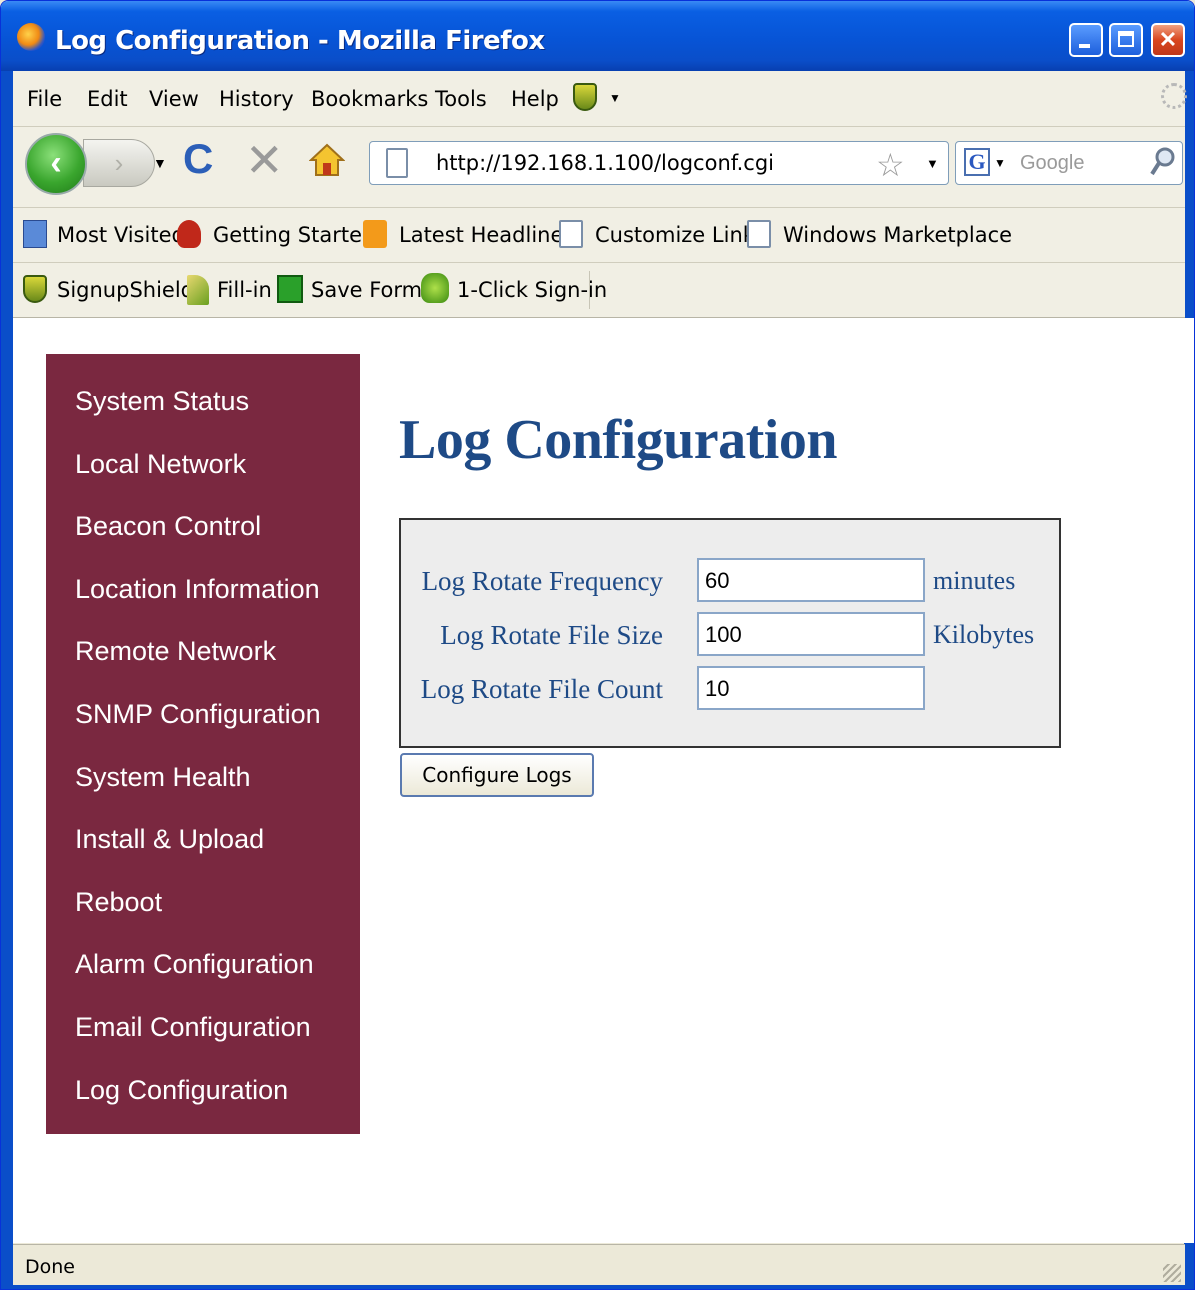 The width and height of the screenshot is (1195, 1290). Describe the element at coordinates (162, 401) in the screenshot. I see `sidebar-item-system-status: System Status` at that location.